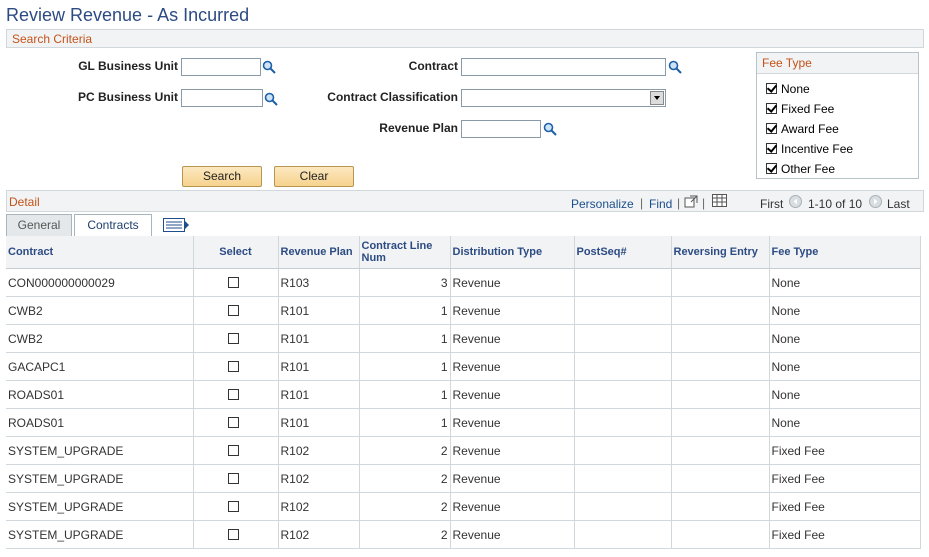 This screenshot has height=557, width=929. What do you see at coordinates (788, 89) in the screenshot?
I see `fee-type-none: None` at bounding box center [788, 89].